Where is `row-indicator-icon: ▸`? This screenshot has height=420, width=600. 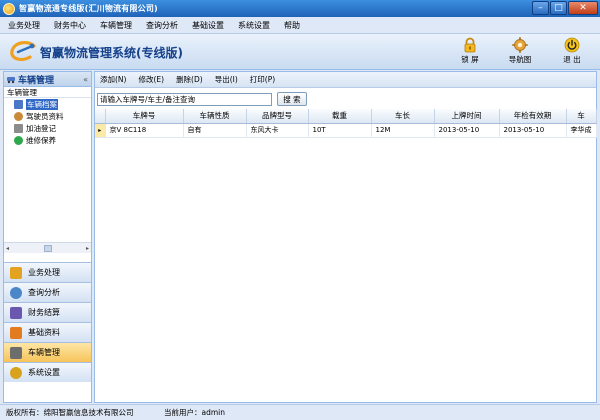
row-indicator-icon: ▸ is located at coordinates (100, 130).